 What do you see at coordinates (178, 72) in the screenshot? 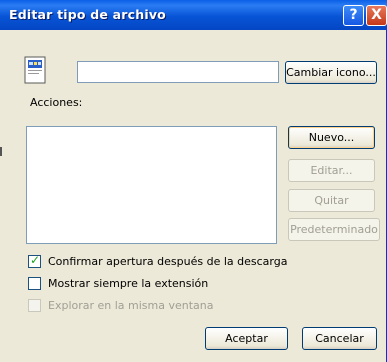
I see `file-type-name-input` at bounding box center [178, 72].